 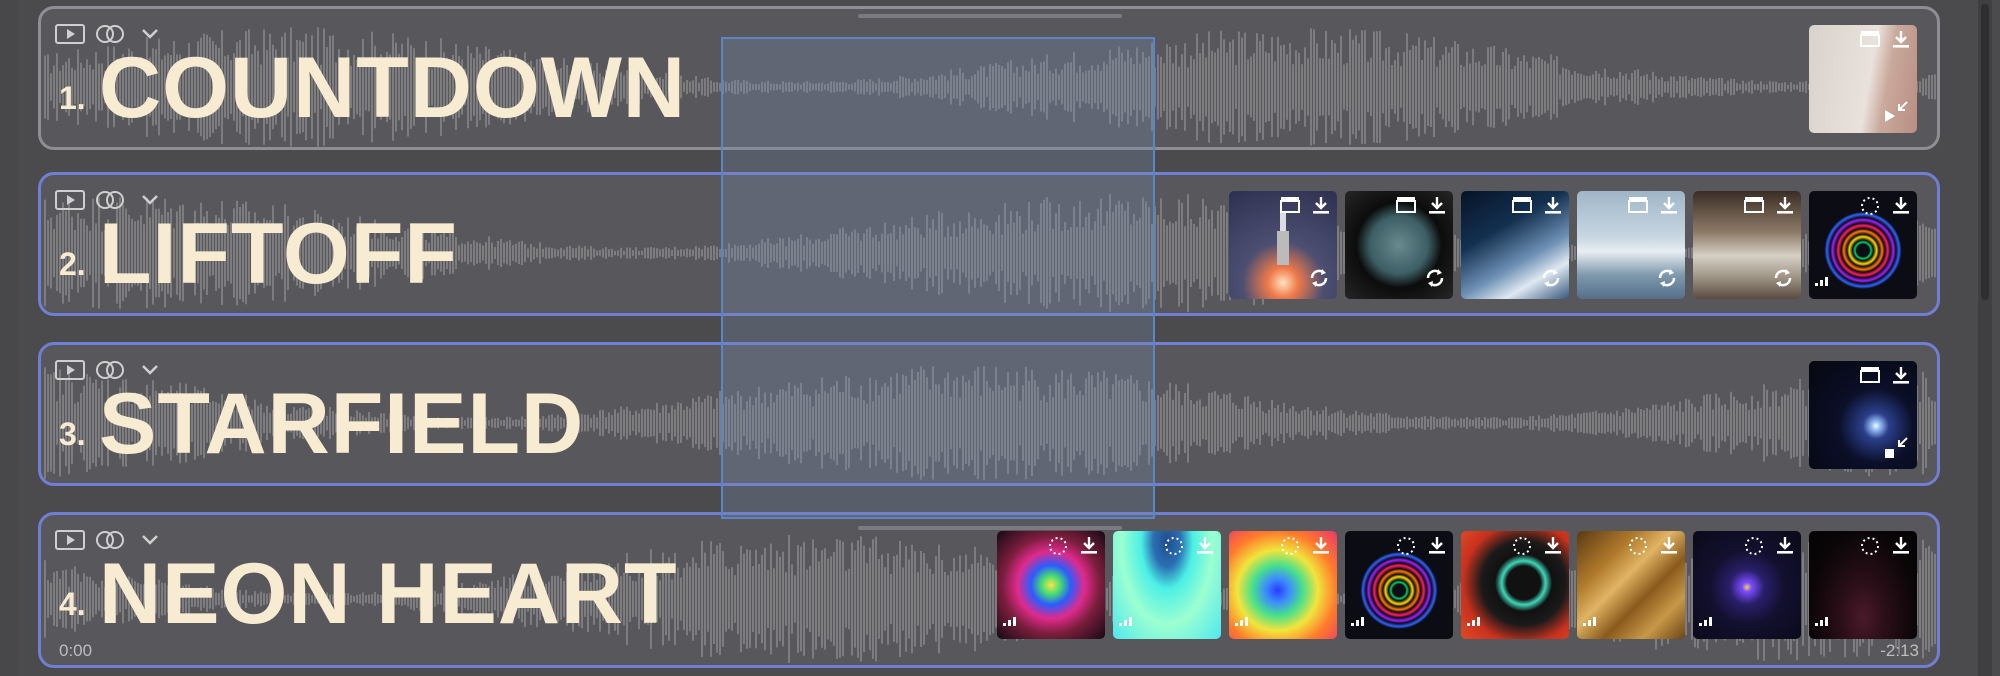 I want to click on track-number: 3., so click(x=72, y=434).